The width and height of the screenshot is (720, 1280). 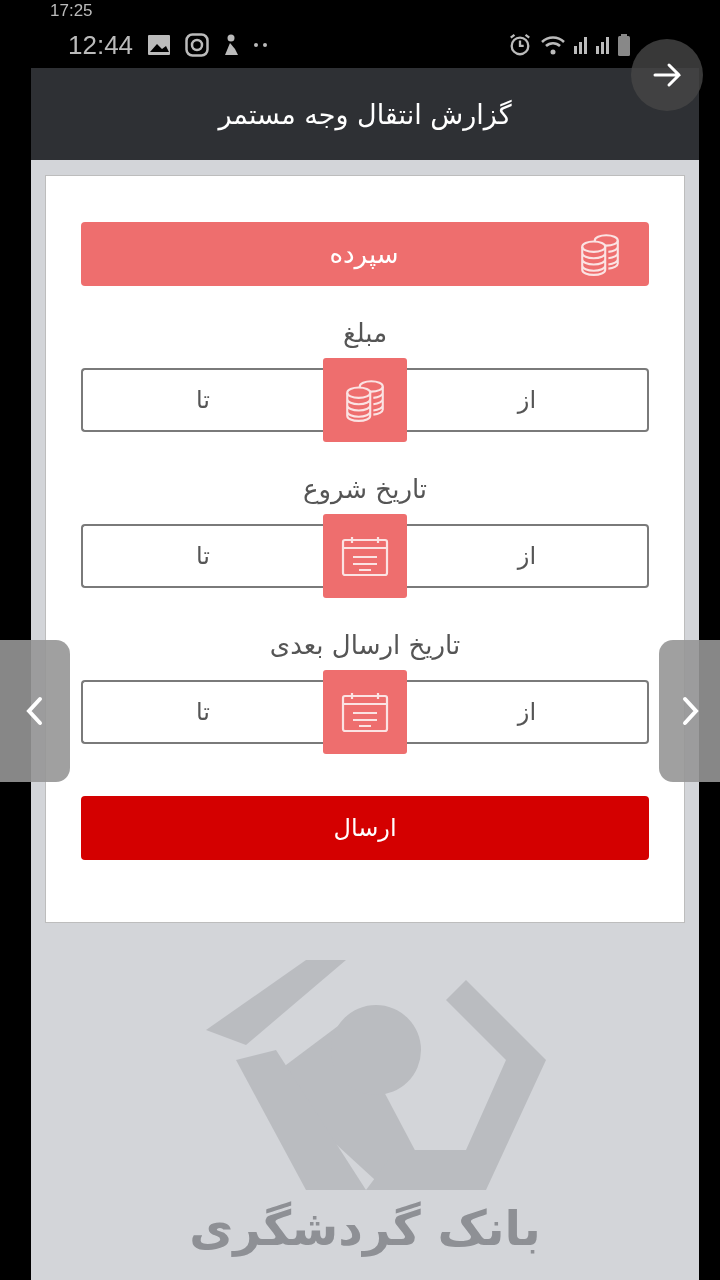 What do you see at coordinates (197, 45) in the screenshot?
I see `camera-icon` at bounding box center [197, 45].